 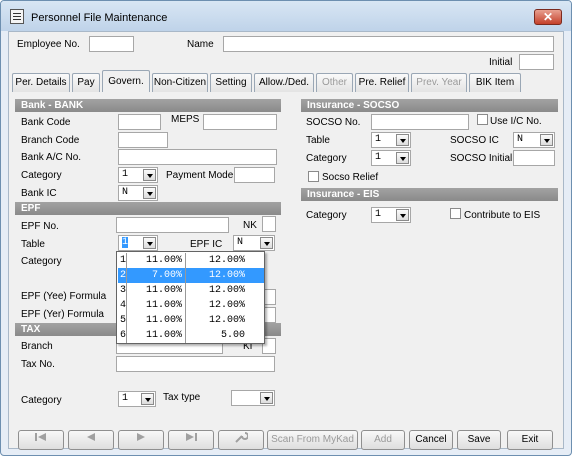 What do you see at coordinates (382, 82) in the screenshot?
I see `tab-pre-relief: Pre. Relief` at bounding box center [382, 82].